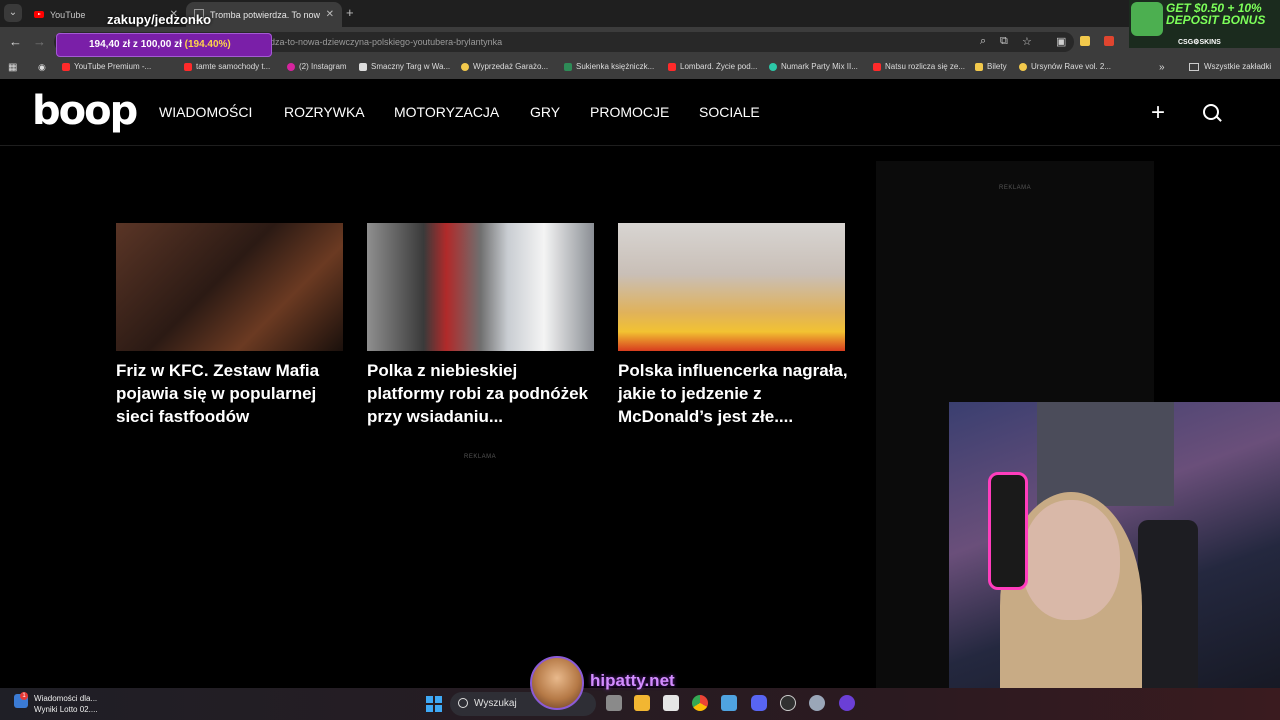  I want to click on goal-title: zakupy/jedzonko, so click(159, 19).